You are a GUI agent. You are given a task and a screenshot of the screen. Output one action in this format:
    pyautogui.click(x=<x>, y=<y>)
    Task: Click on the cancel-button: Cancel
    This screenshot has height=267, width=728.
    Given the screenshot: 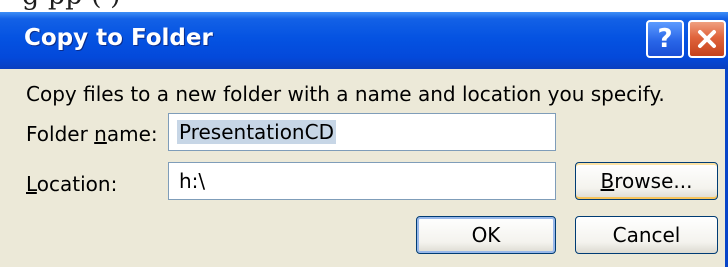 What is the action you would take?
    pyautogui.click(x=646, y=235)
    